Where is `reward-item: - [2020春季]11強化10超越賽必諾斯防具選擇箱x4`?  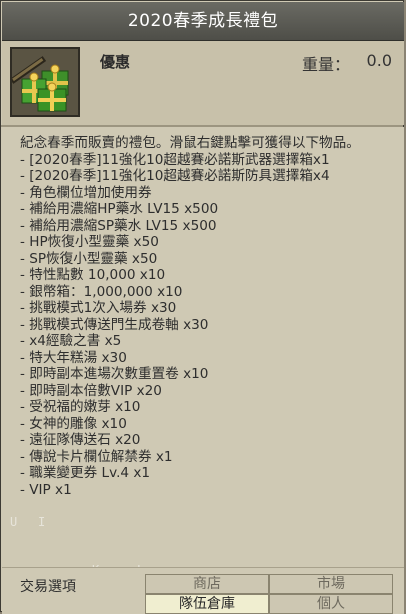
reward-item: - [2020春季]11強化10超越賽必諾斯防具選擇箱x4 is located at coordinates (175, 176).